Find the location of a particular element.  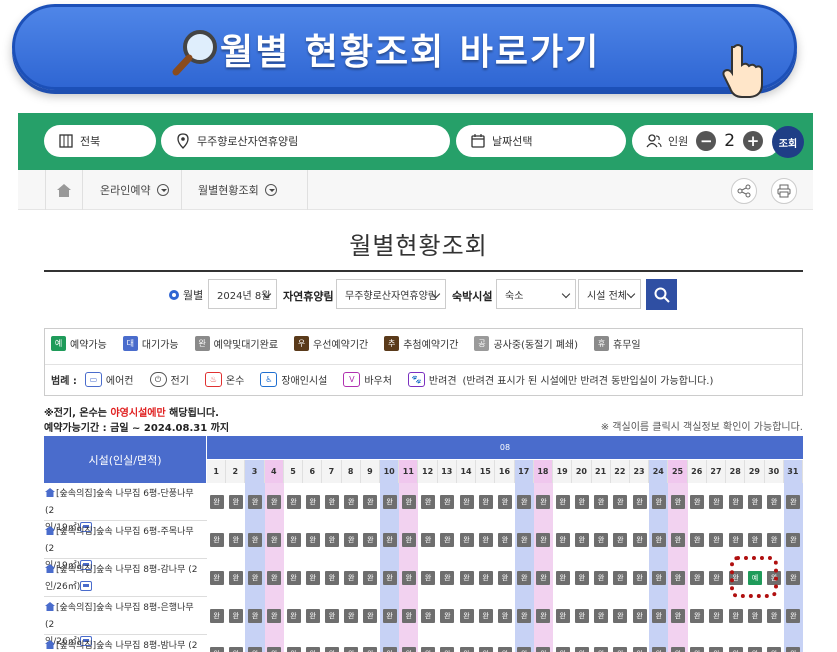

people-selector: 인원 − 2 + is located at coordinates (706, 141).